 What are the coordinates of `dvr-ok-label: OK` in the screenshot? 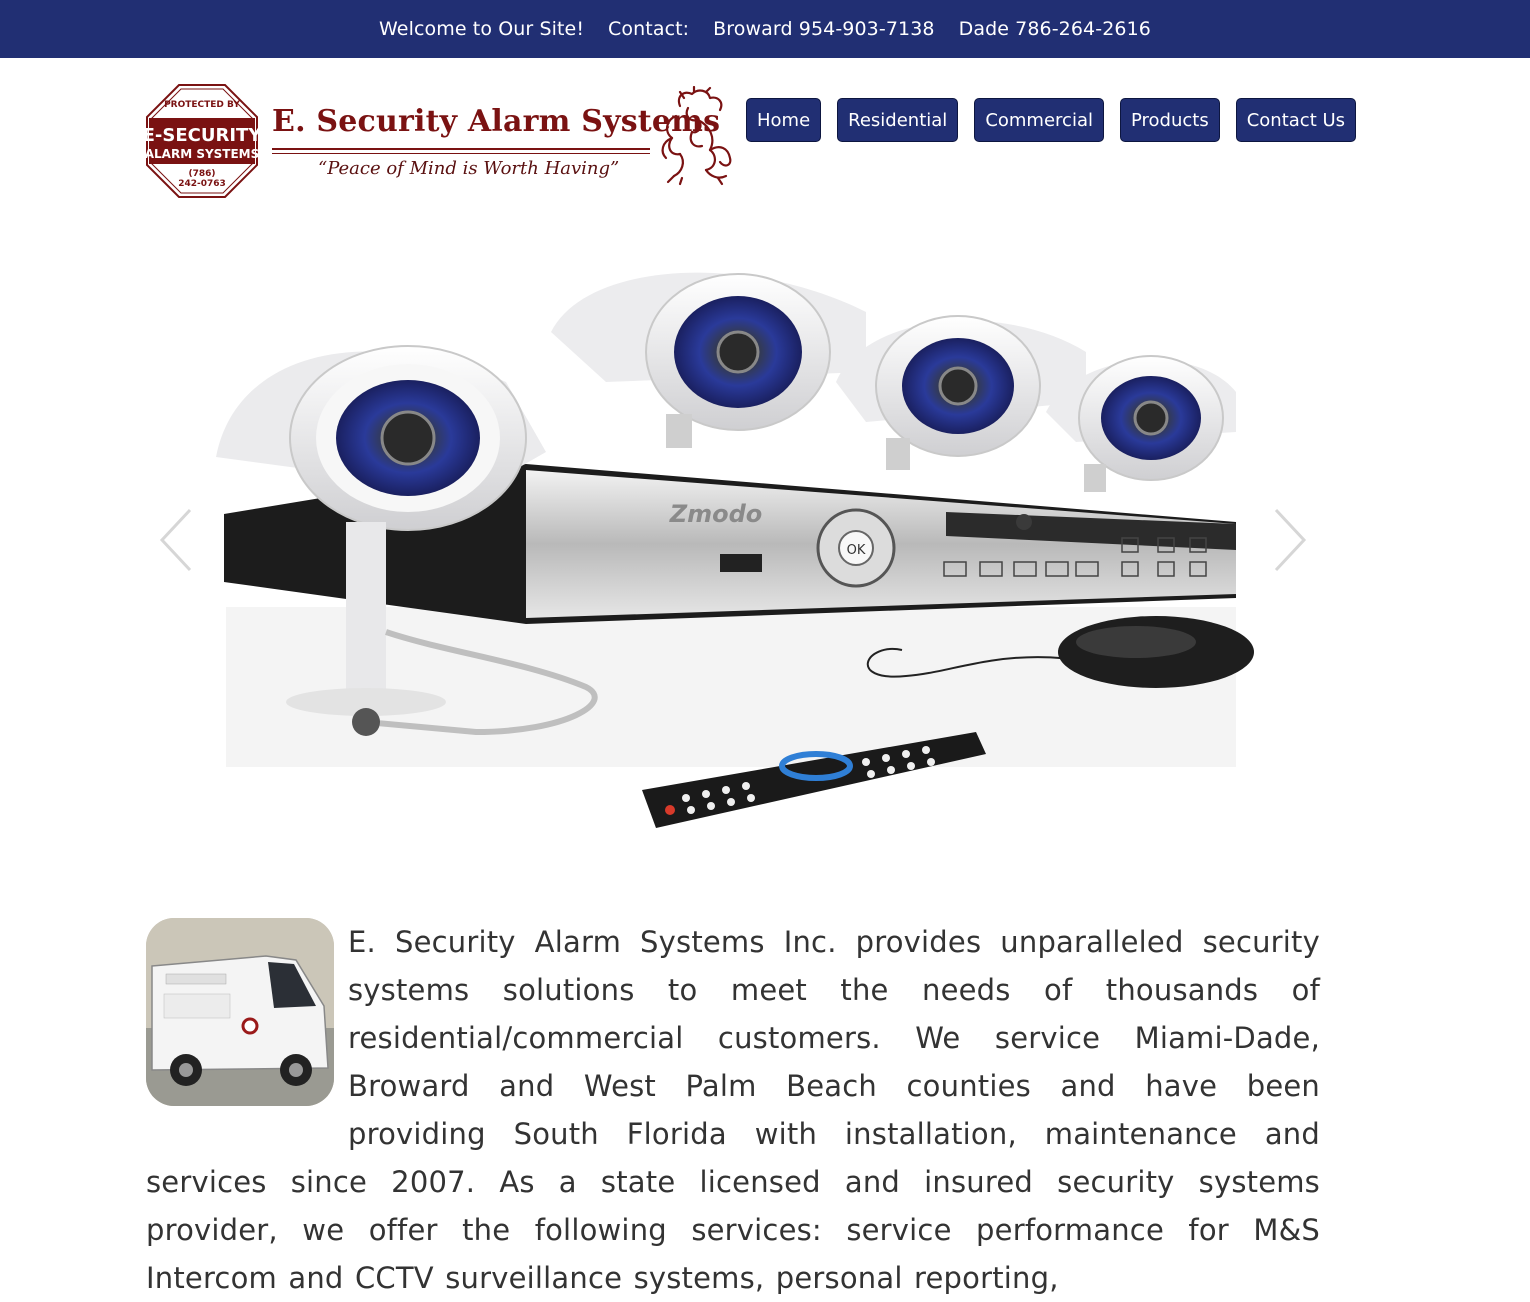 It's located at (856, 550).